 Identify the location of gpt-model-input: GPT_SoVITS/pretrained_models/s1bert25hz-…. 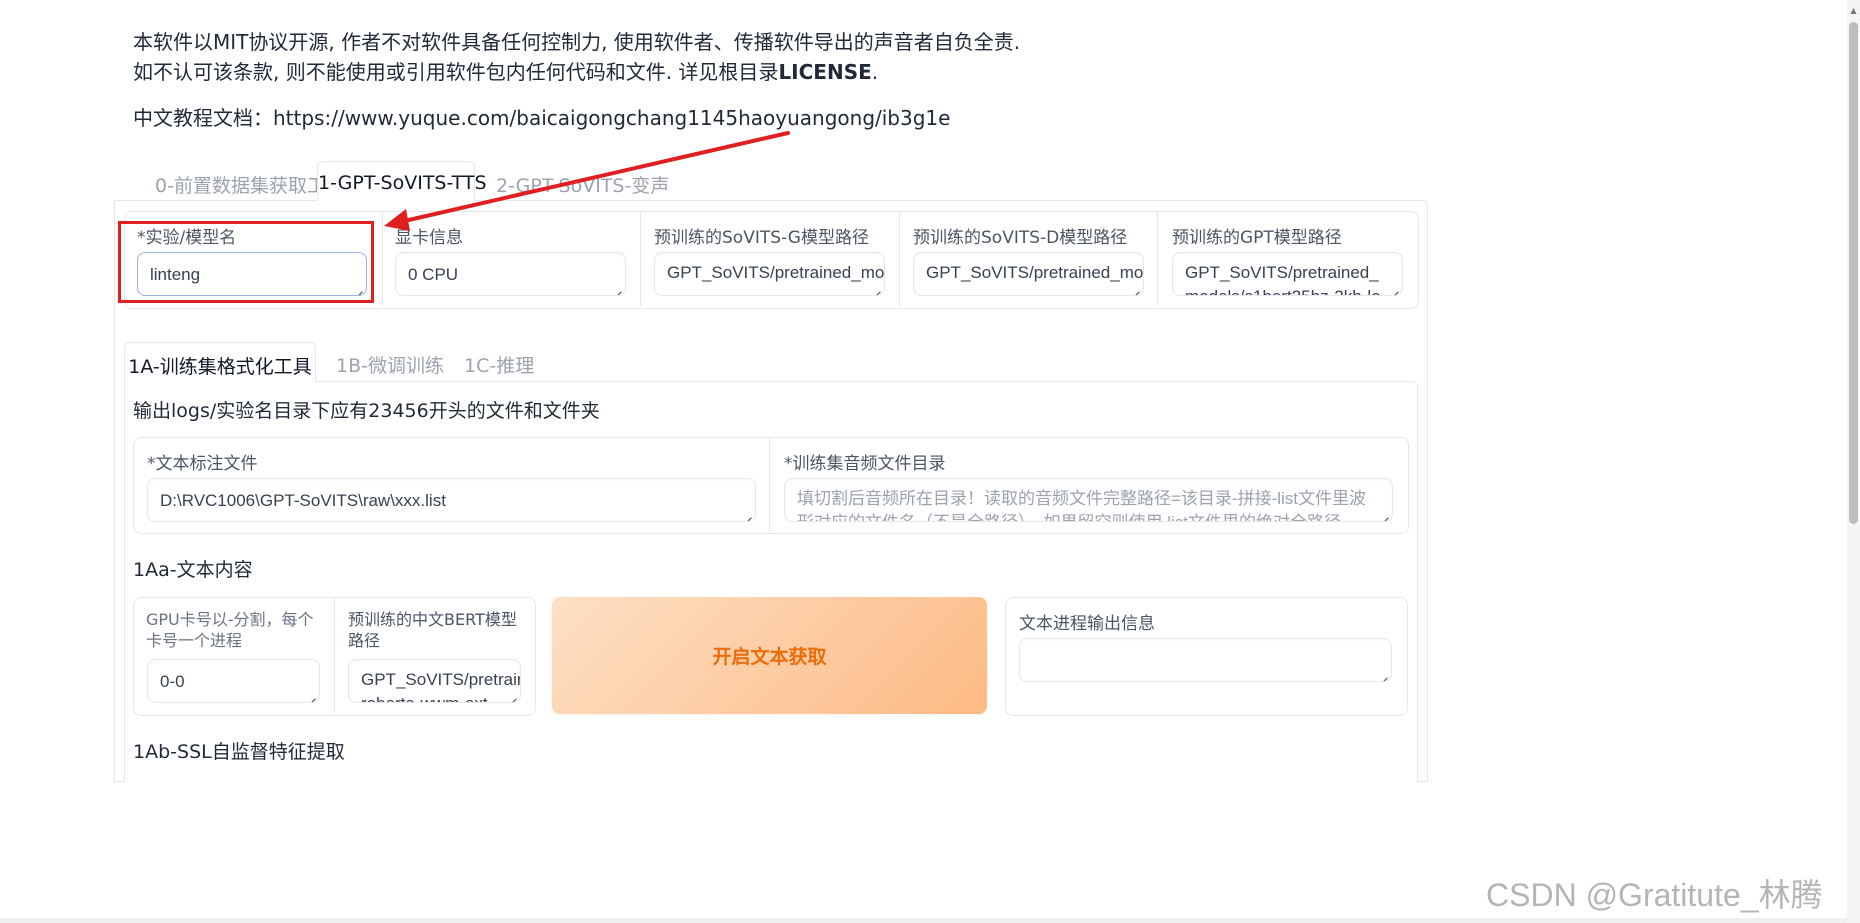
(1287, 274).